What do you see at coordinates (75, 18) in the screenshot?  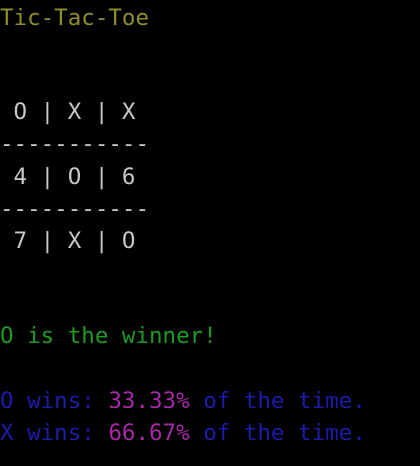 I see `game-title: Tic-Tac-Toe` at bounding box center [75, 18].